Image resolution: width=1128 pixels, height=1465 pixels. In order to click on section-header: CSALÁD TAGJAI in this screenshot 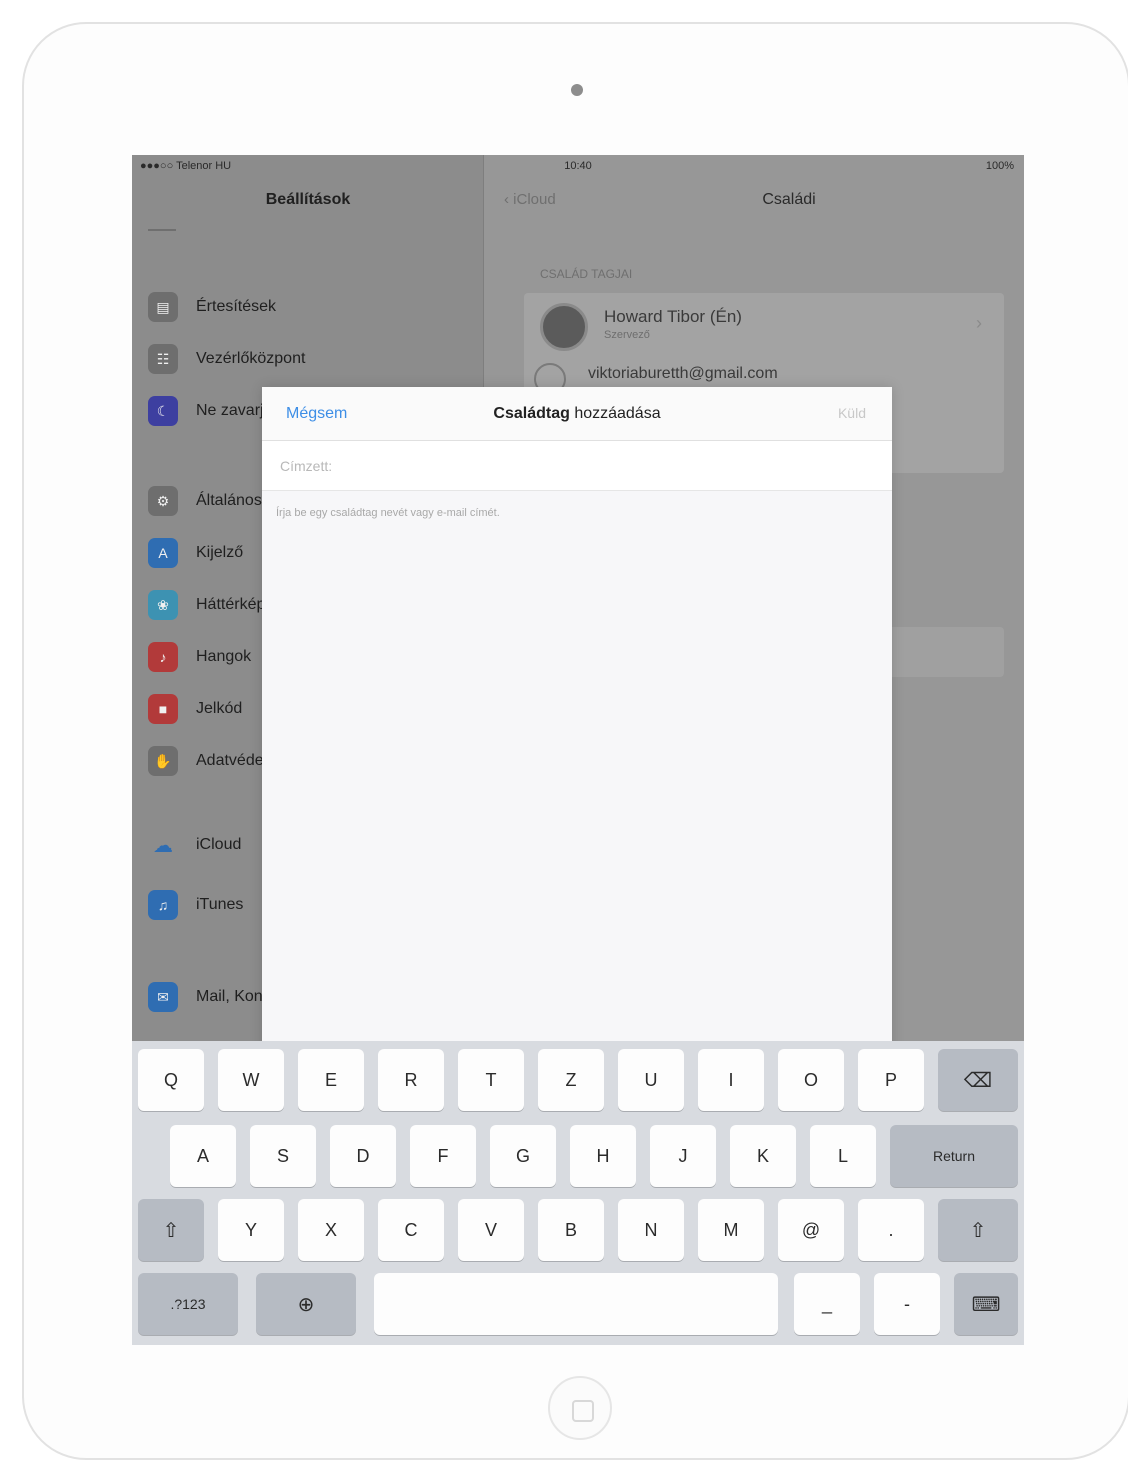, I will do `click(586, 274)`.